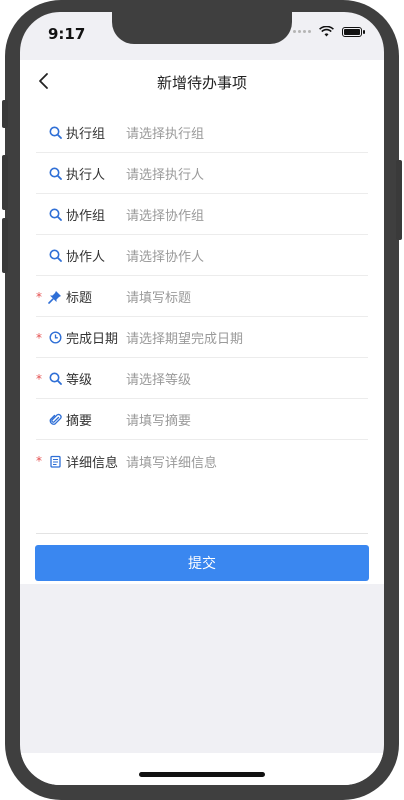 The height and width of the screenshot is (800, 404). What do you see at coordinates (302, 31) in the screenshot?
I see `signal-icon` at bounding box center [302, 31].